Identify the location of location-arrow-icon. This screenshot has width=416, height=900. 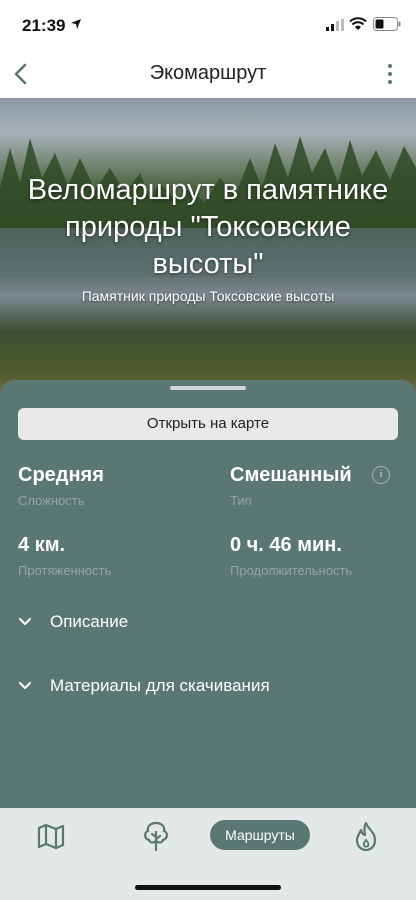
(76, 24).